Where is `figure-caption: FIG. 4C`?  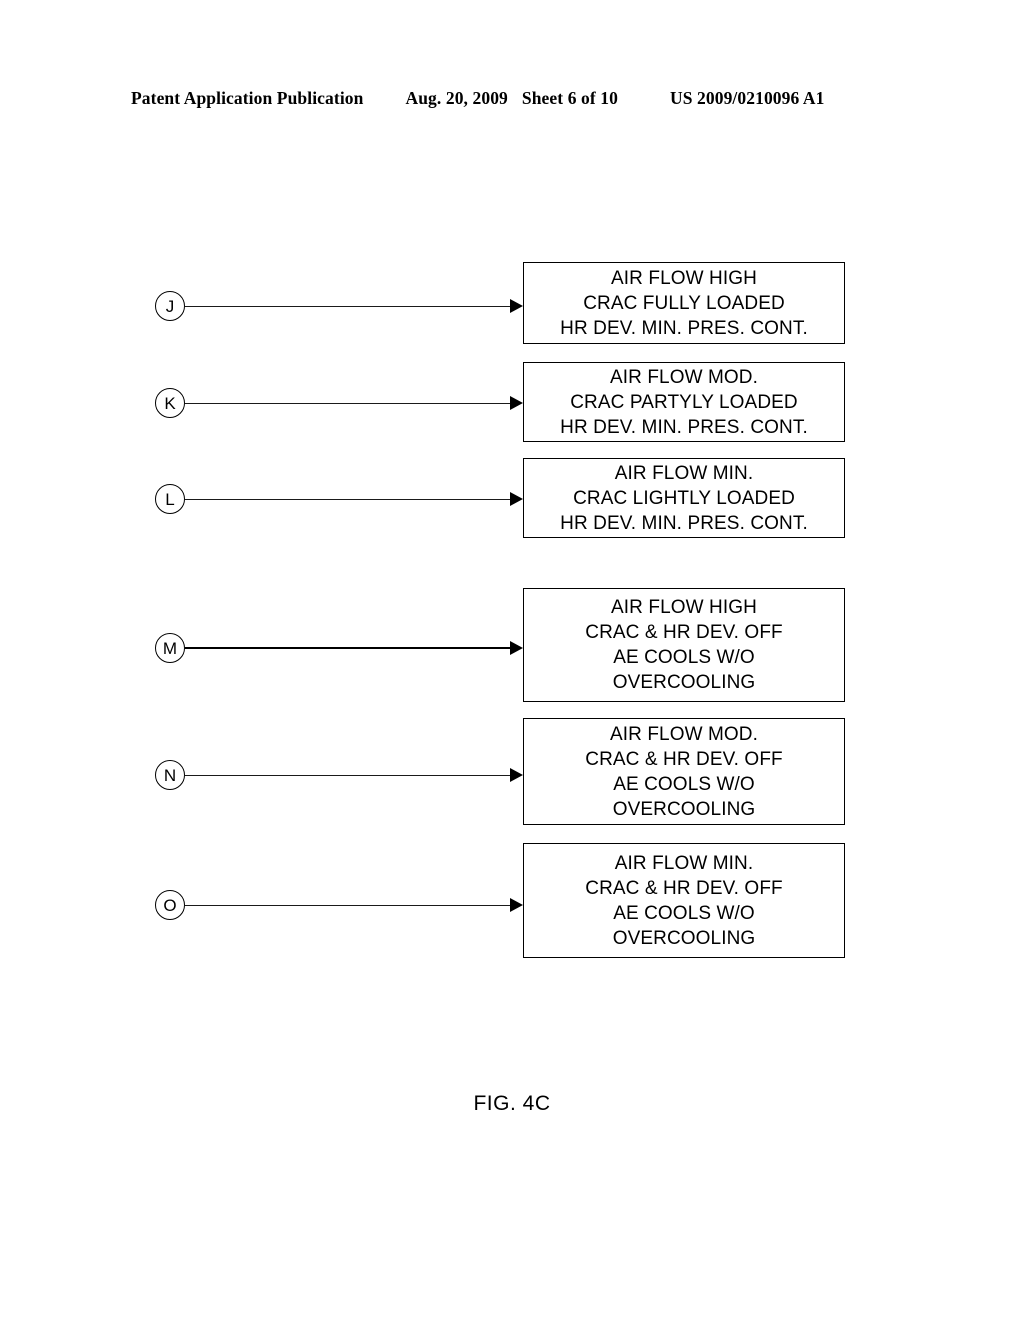
figure-caption: FIG. 4C is located at coordinates (512, 1103).